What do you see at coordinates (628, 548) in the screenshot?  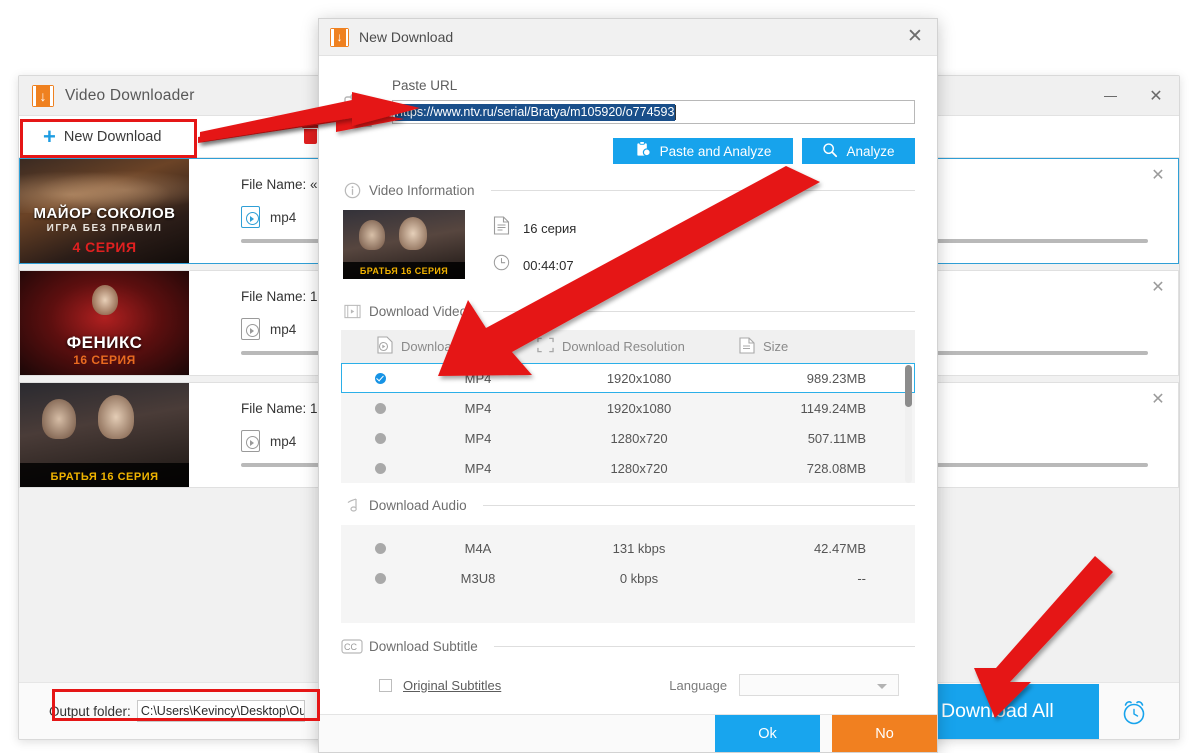 I see `table-row: M4A 131 kbps 42.47MB` at bounding box center [628, 548].